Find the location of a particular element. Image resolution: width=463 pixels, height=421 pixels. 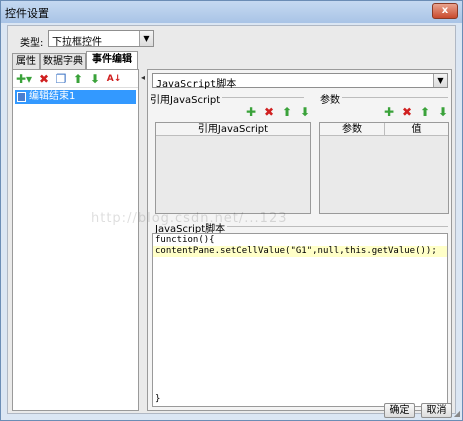

script-type-value: JavaScript脚本 is located at coordinates (196, 84).